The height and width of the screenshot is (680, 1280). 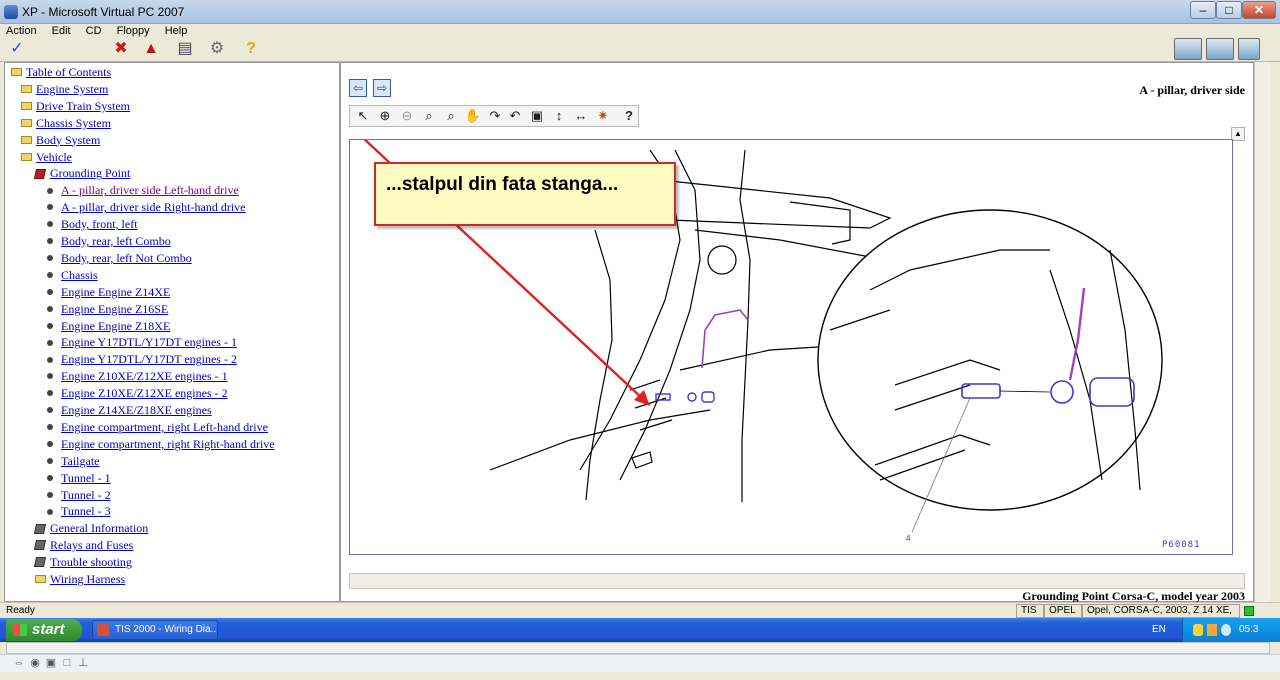 What do you see at coordinates (150, 190) in the screenshot?
I see `tree-item-label: A - pillar, driver side Left-hand drive` at bounding box center [150, 190].